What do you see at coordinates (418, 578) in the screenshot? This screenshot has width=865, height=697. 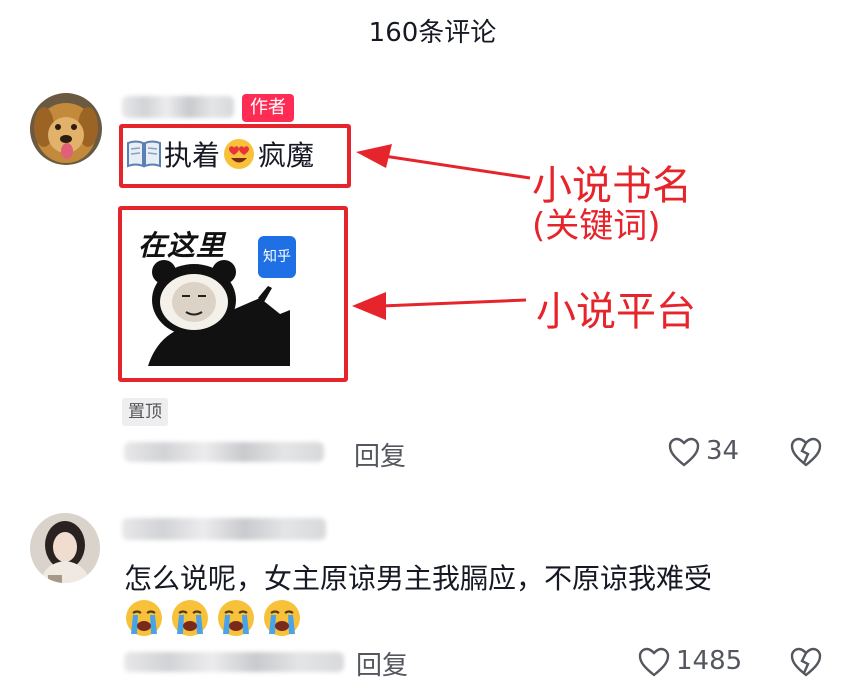 I see `comment-text: 怎么说呢，女主原谅男主我膈应，不原谅我难受` at bounding box center [418, 578].